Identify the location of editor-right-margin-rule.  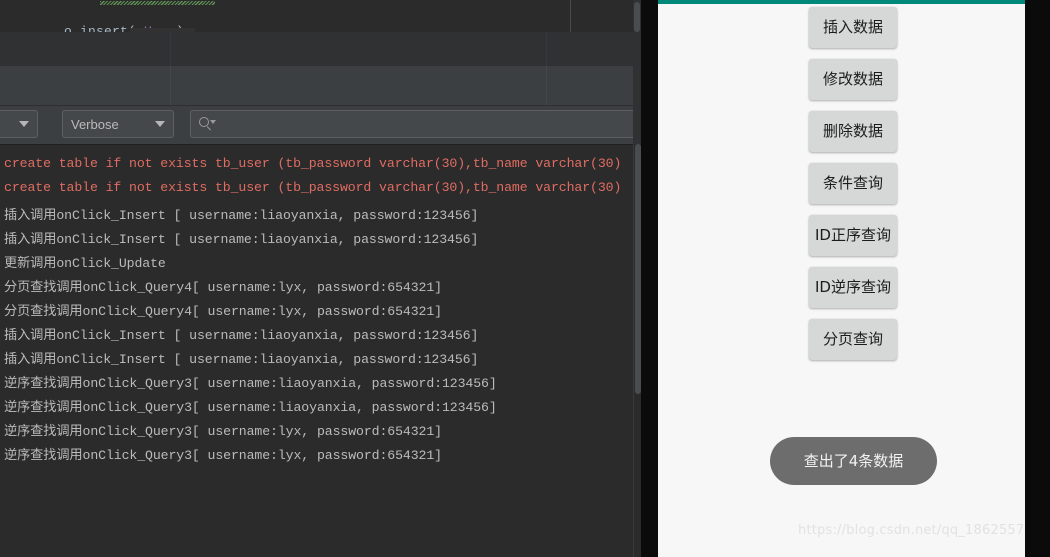
(570, 16).